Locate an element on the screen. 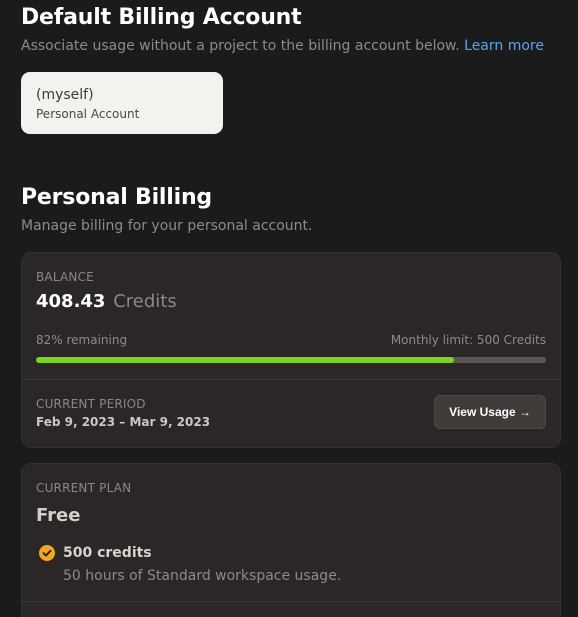  balance-value-row: 408.43 Credits is located at coordinates (291, 302).